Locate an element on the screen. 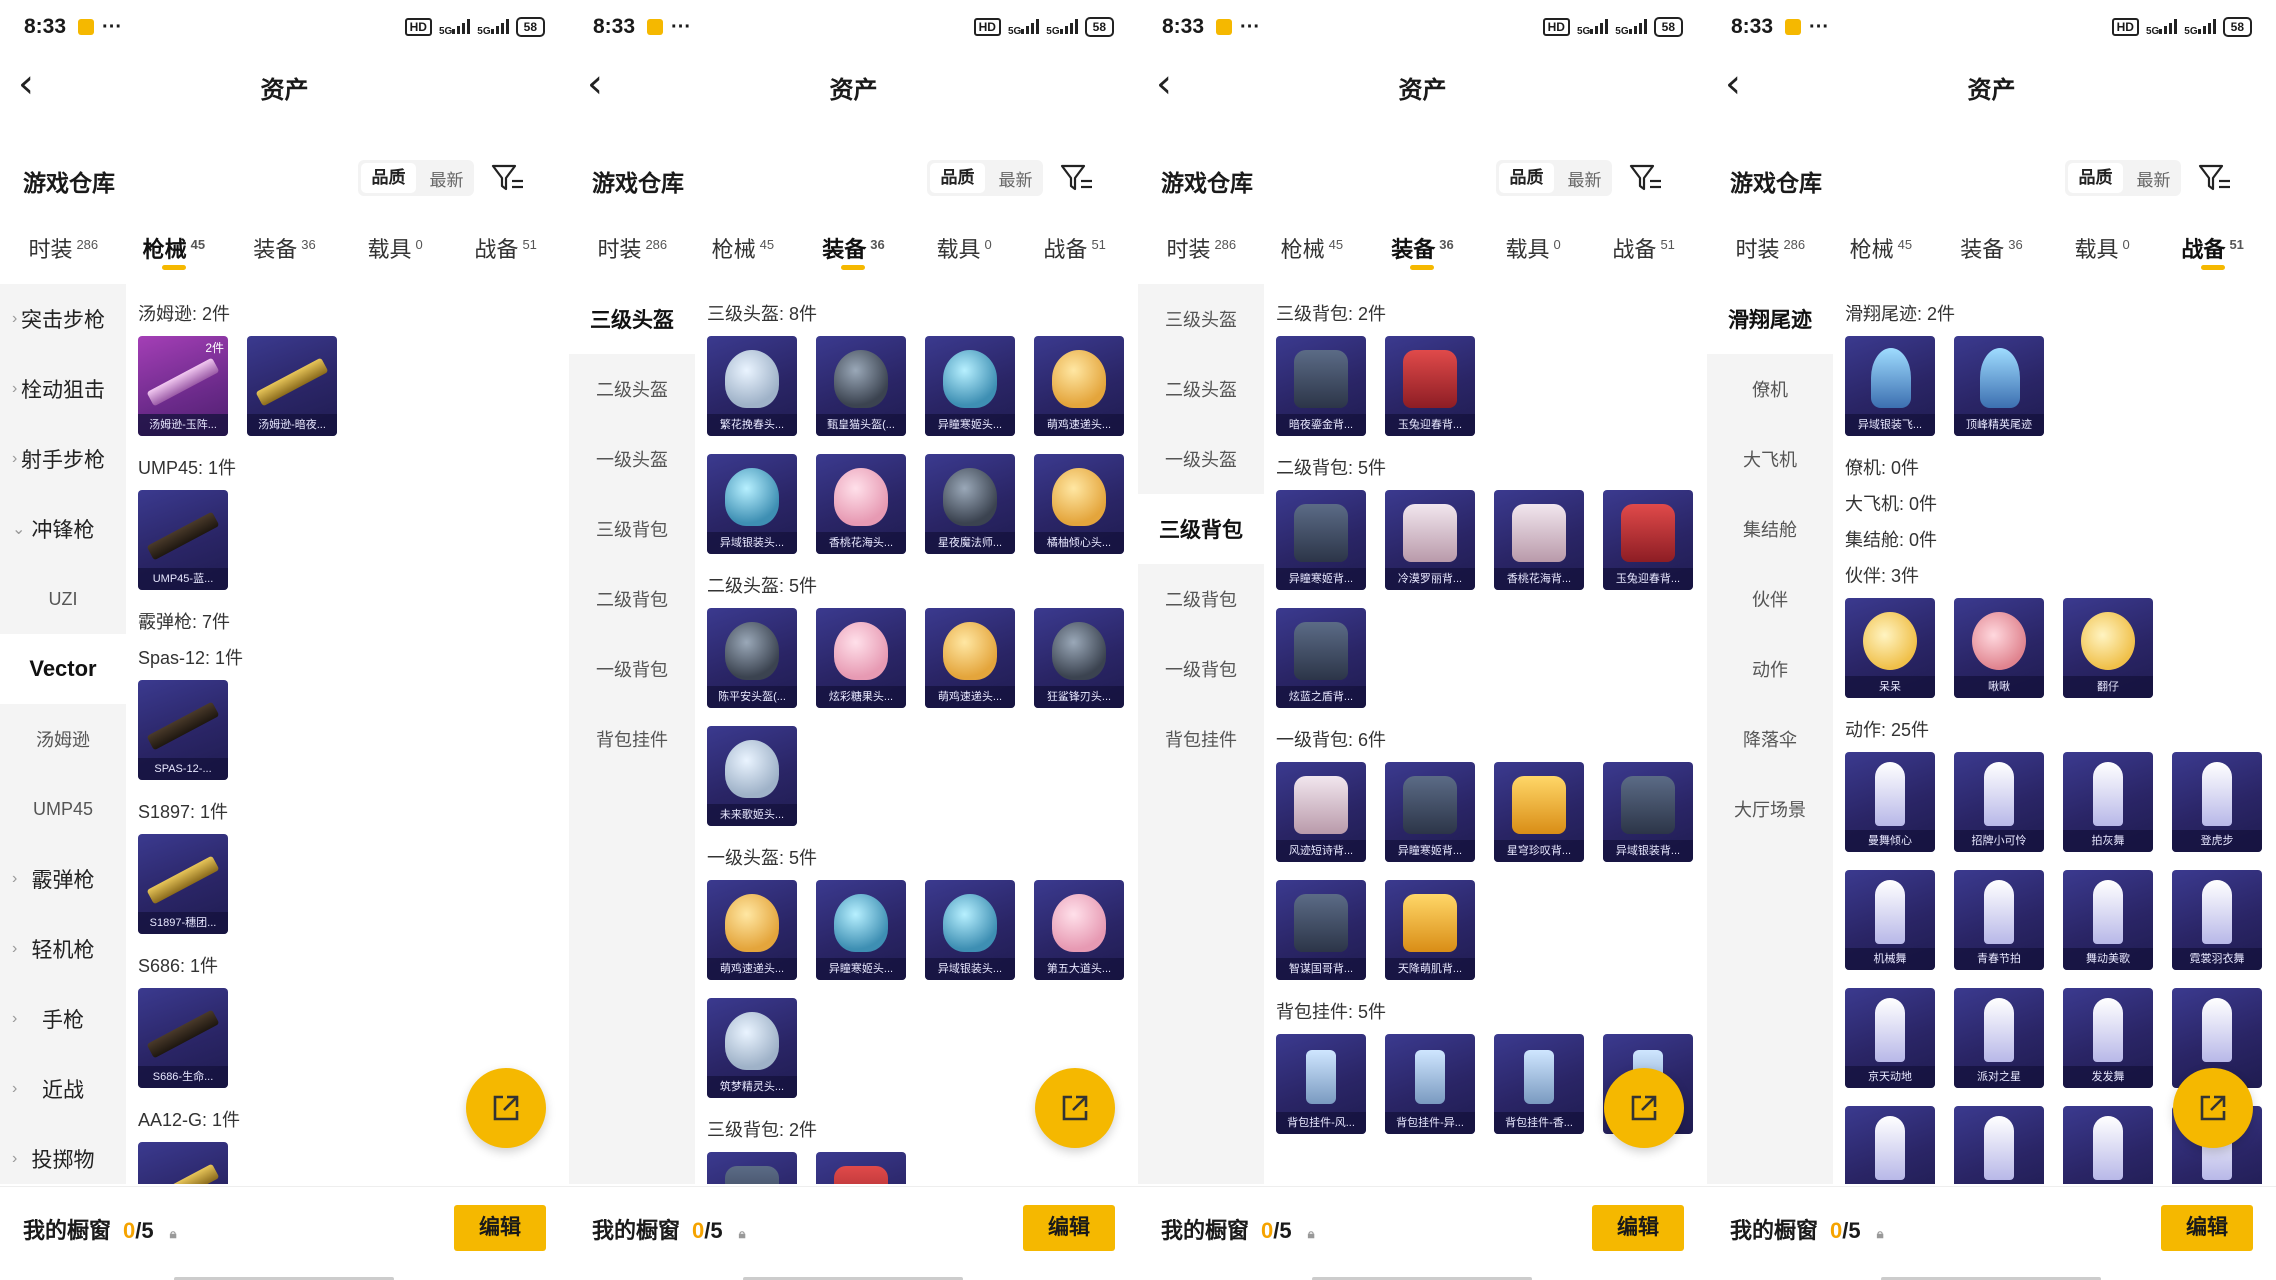 The width and height of the screenshot is (2276, 1280). sidebar-item: › 射手步枪 is located at coordinates (63, 459).